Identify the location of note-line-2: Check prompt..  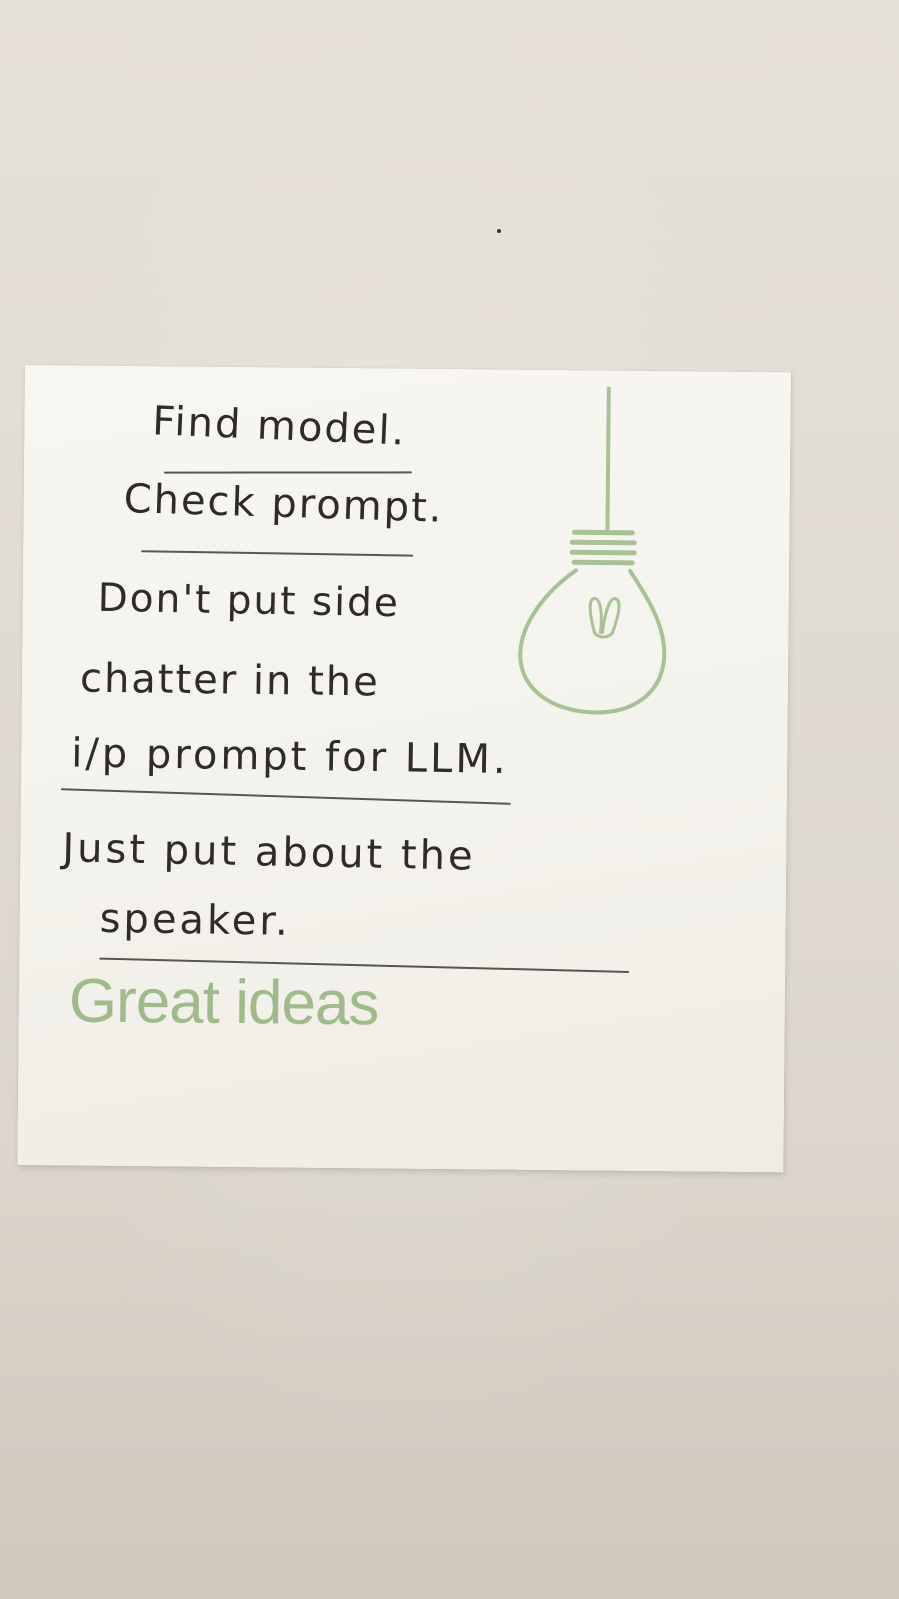
(284, 503).